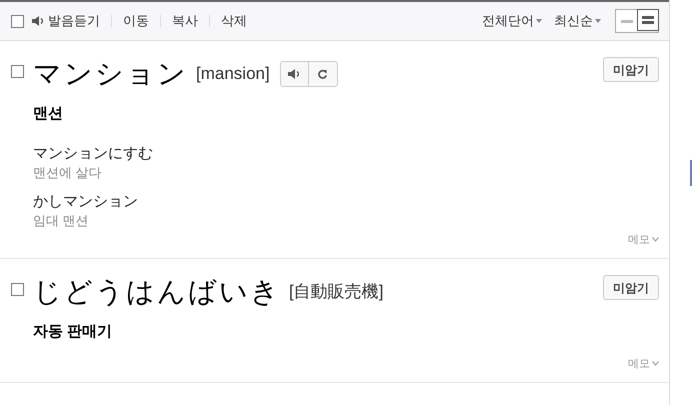 The height and width of the screenshot is (405, 692). I want to click on word: じどうはんばいき, so click(157, 292).